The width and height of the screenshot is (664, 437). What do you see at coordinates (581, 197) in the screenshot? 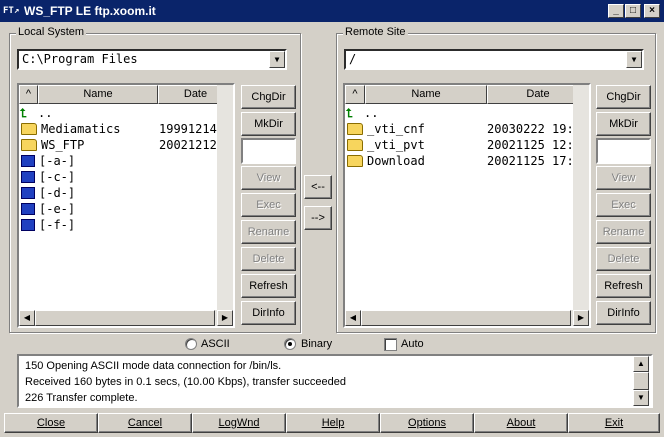
I see `remote-vertical-scrollbar` at bounding box center [581, 197].